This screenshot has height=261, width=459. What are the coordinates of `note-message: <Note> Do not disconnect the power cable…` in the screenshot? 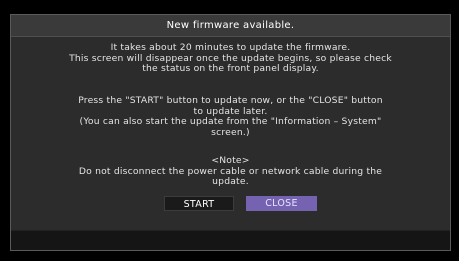 It's located at (230, 171).